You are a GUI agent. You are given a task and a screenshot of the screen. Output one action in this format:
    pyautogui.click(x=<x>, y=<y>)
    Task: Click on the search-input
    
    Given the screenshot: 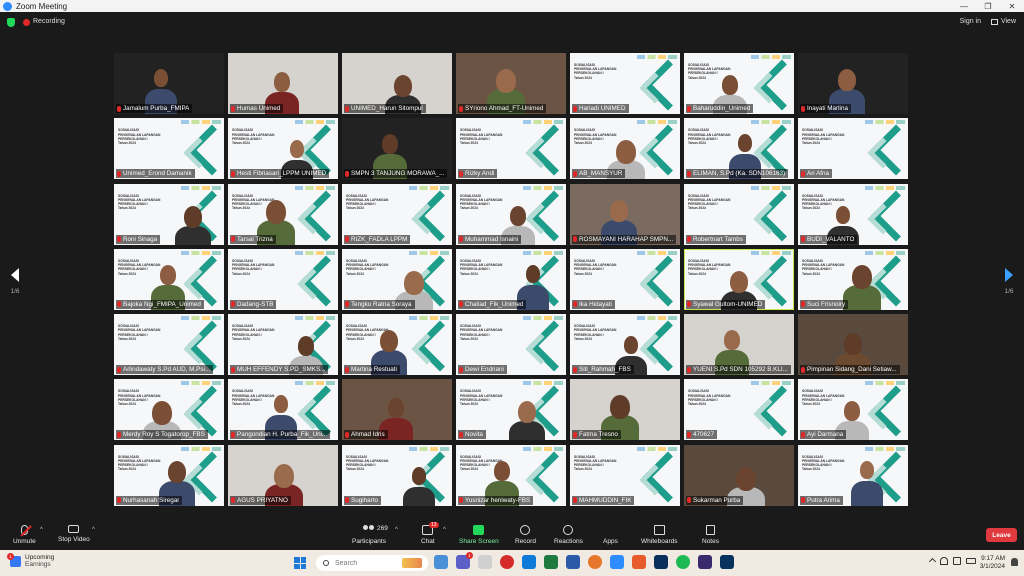 What is the action you would take?
    pyautogui.click(x=370, y=563)
    